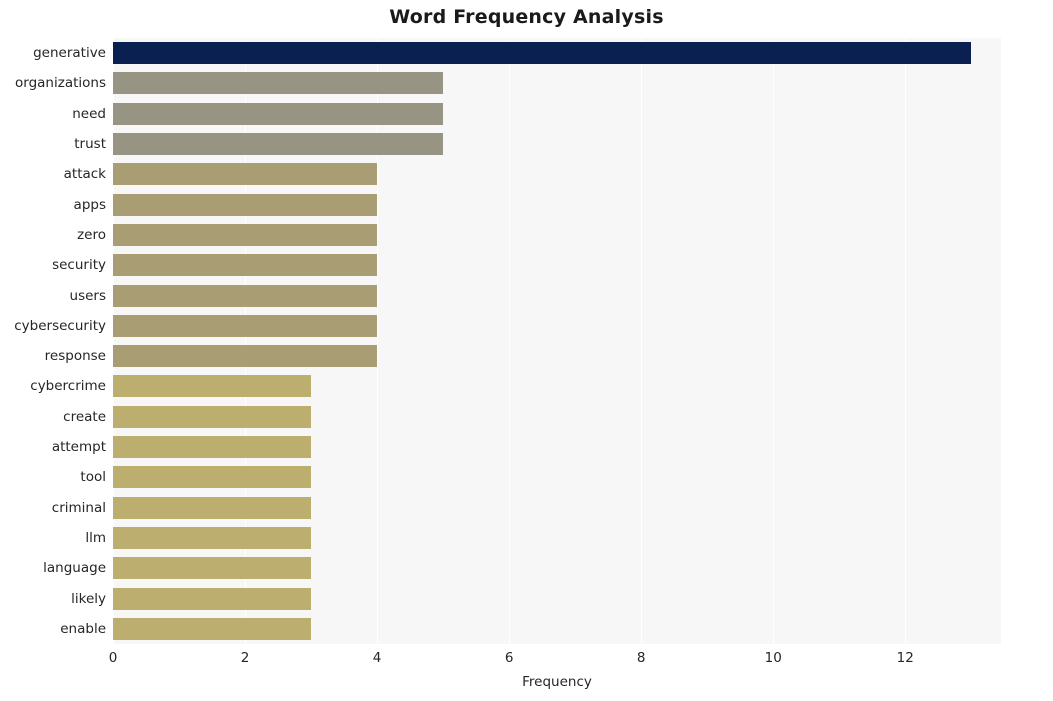 This screenshot has width=1053, height=701. I want to click on x-axis-title: Frequency, so click(557, 682).